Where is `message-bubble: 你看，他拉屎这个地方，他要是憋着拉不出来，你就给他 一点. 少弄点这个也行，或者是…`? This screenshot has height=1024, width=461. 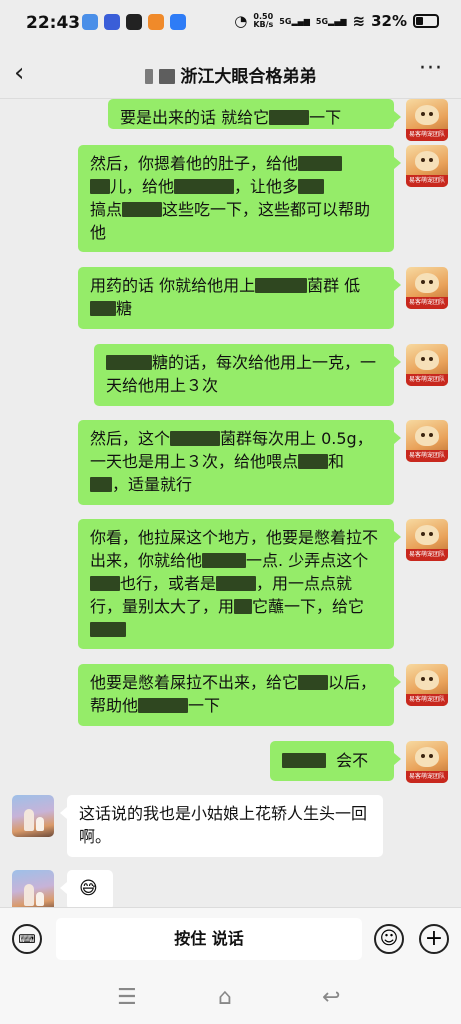 message-bubble: 你看，他拉屎这个地方，他要是憋着拉不出来，你就给他 一点. 少弄点这个也行，或者是… is located at coordinates (239, 584).